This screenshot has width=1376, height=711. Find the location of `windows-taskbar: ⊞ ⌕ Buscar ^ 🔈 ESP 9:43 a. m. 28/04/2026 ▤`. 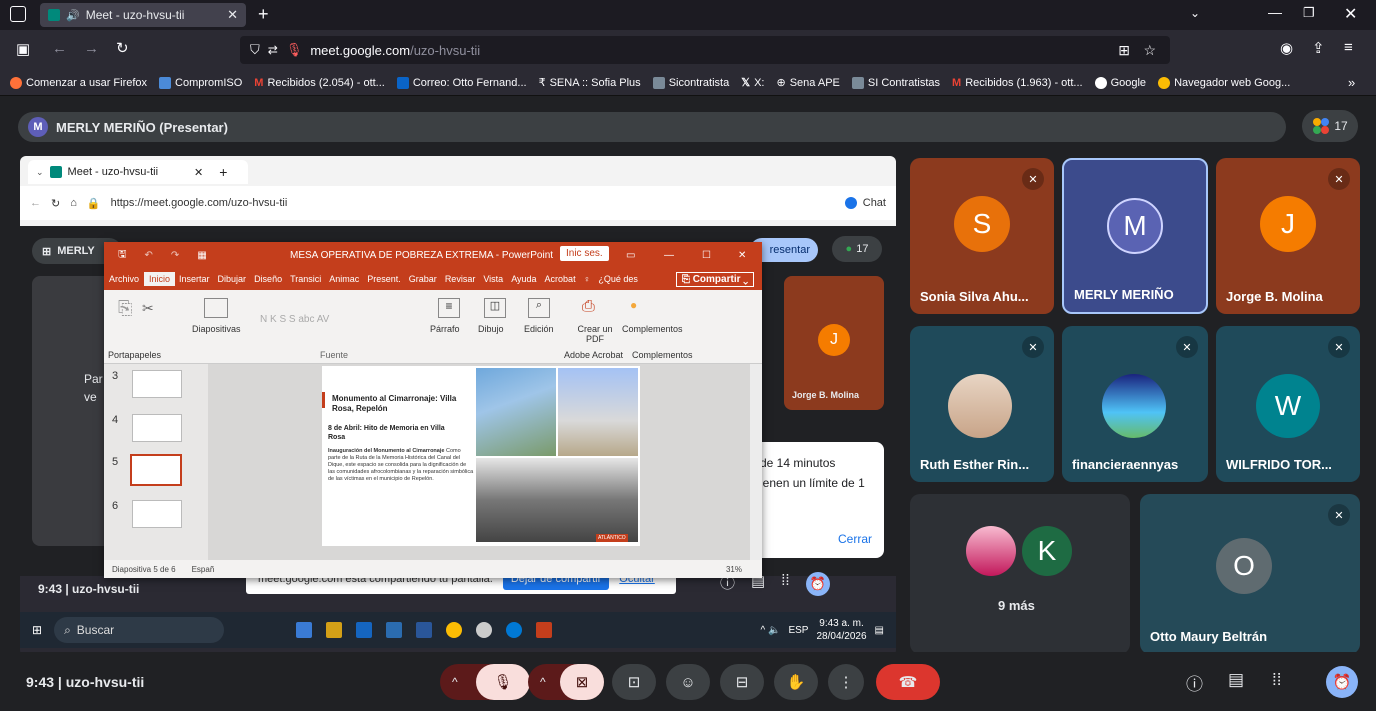

windows-taskbar: ⊞ ⌕ Buscar ^ 🔈 ESP 9:43 a. m. 28/04/2026 ▤ is located at coordinates (458, 630).